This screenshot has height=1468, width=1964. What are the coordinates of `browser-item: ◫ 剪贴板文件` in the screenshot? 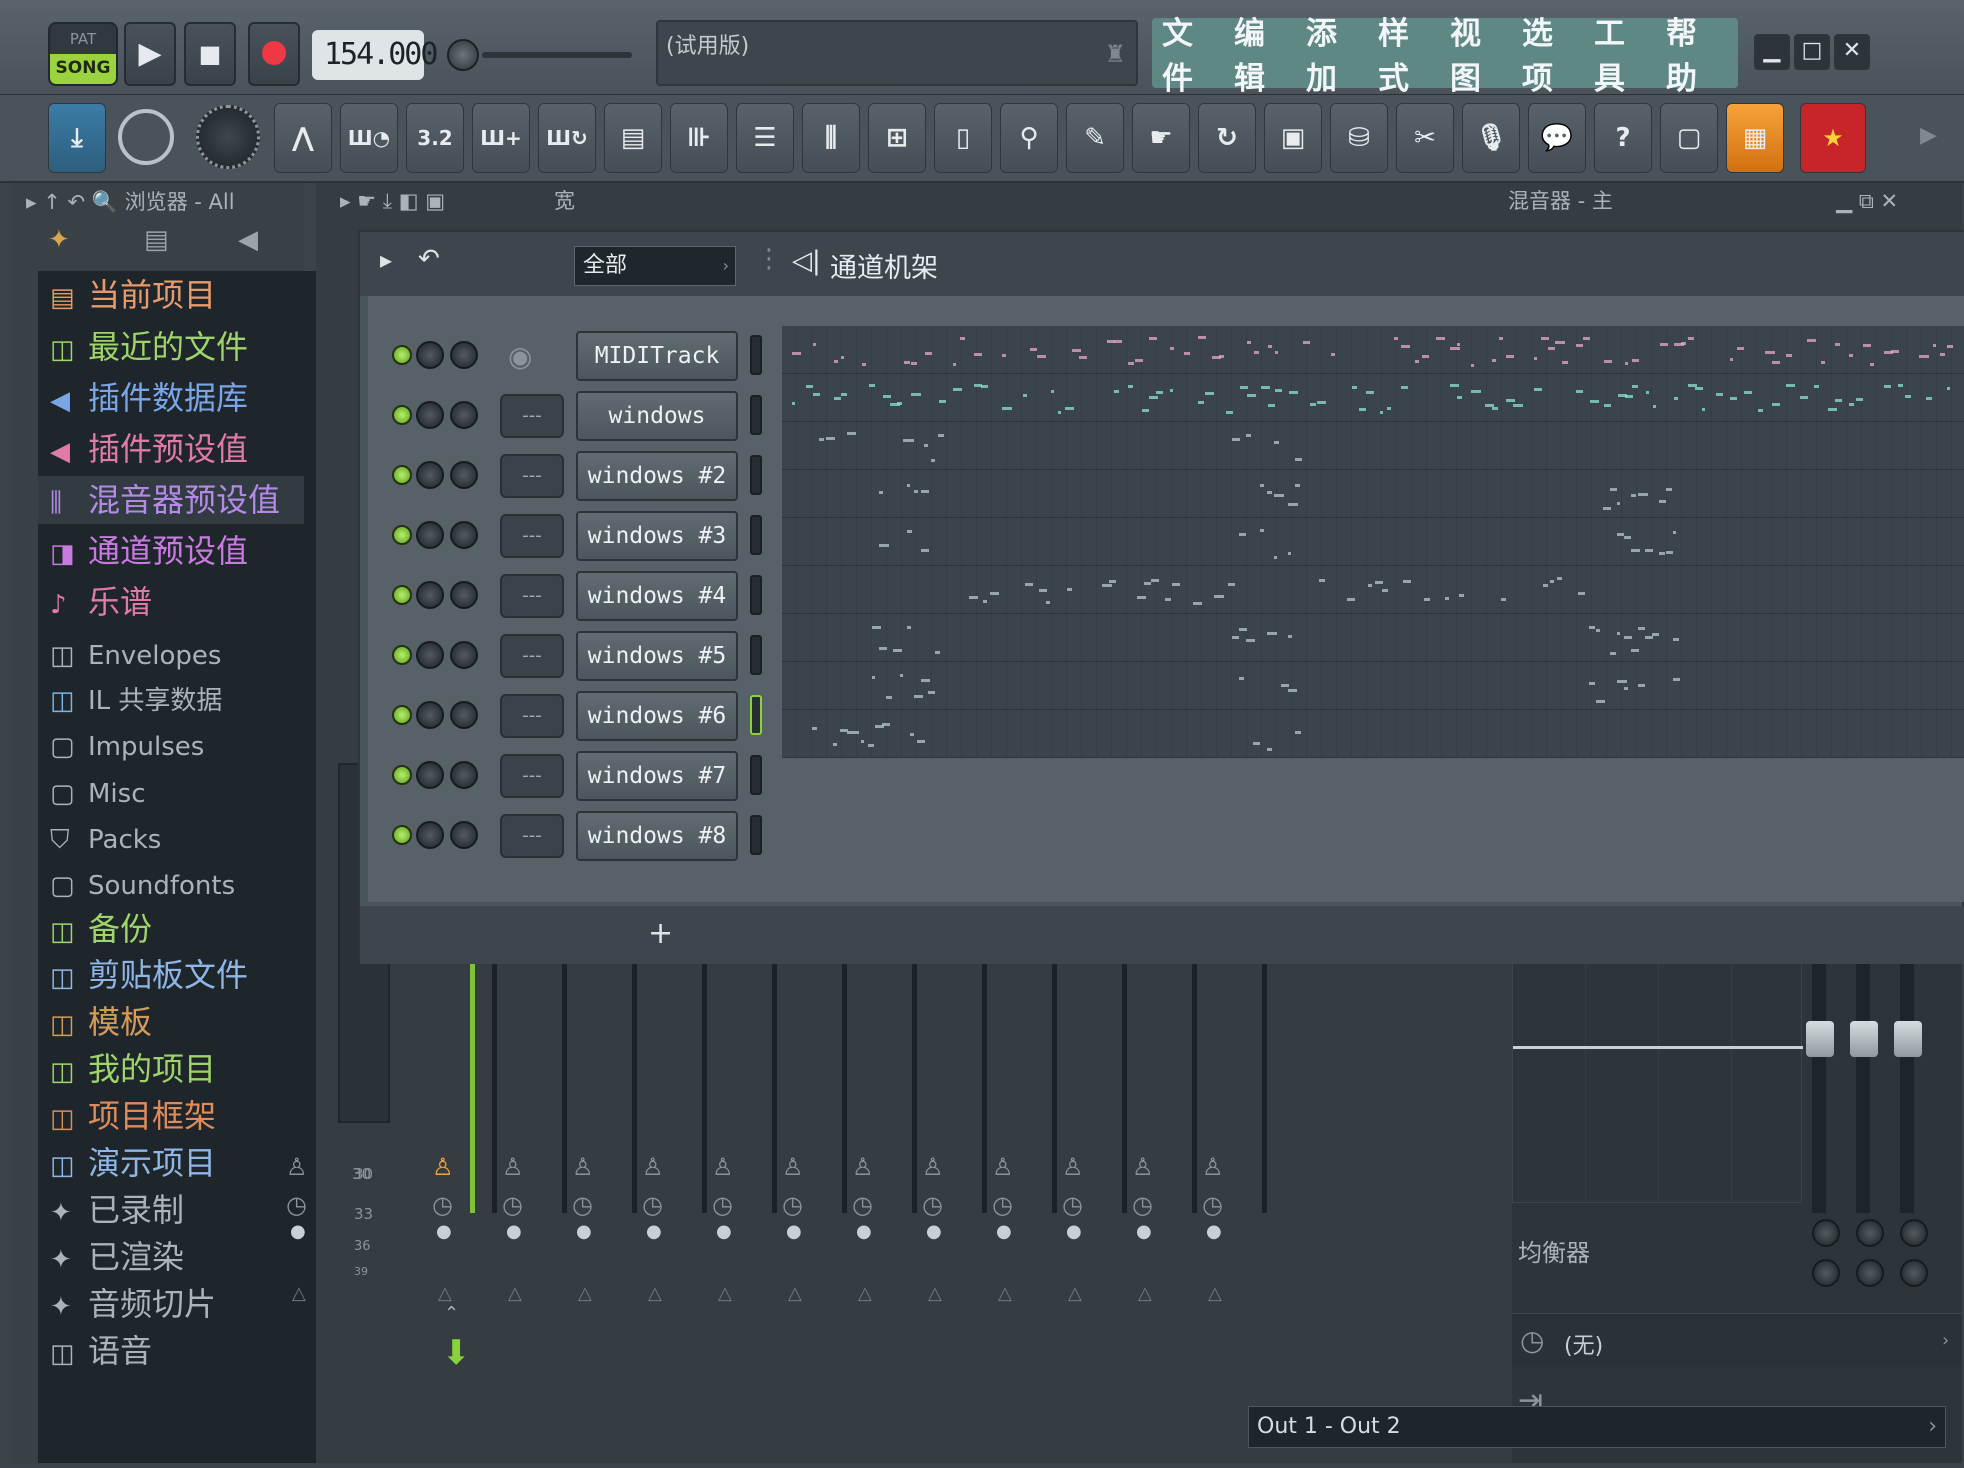 It's located at (149, 975).